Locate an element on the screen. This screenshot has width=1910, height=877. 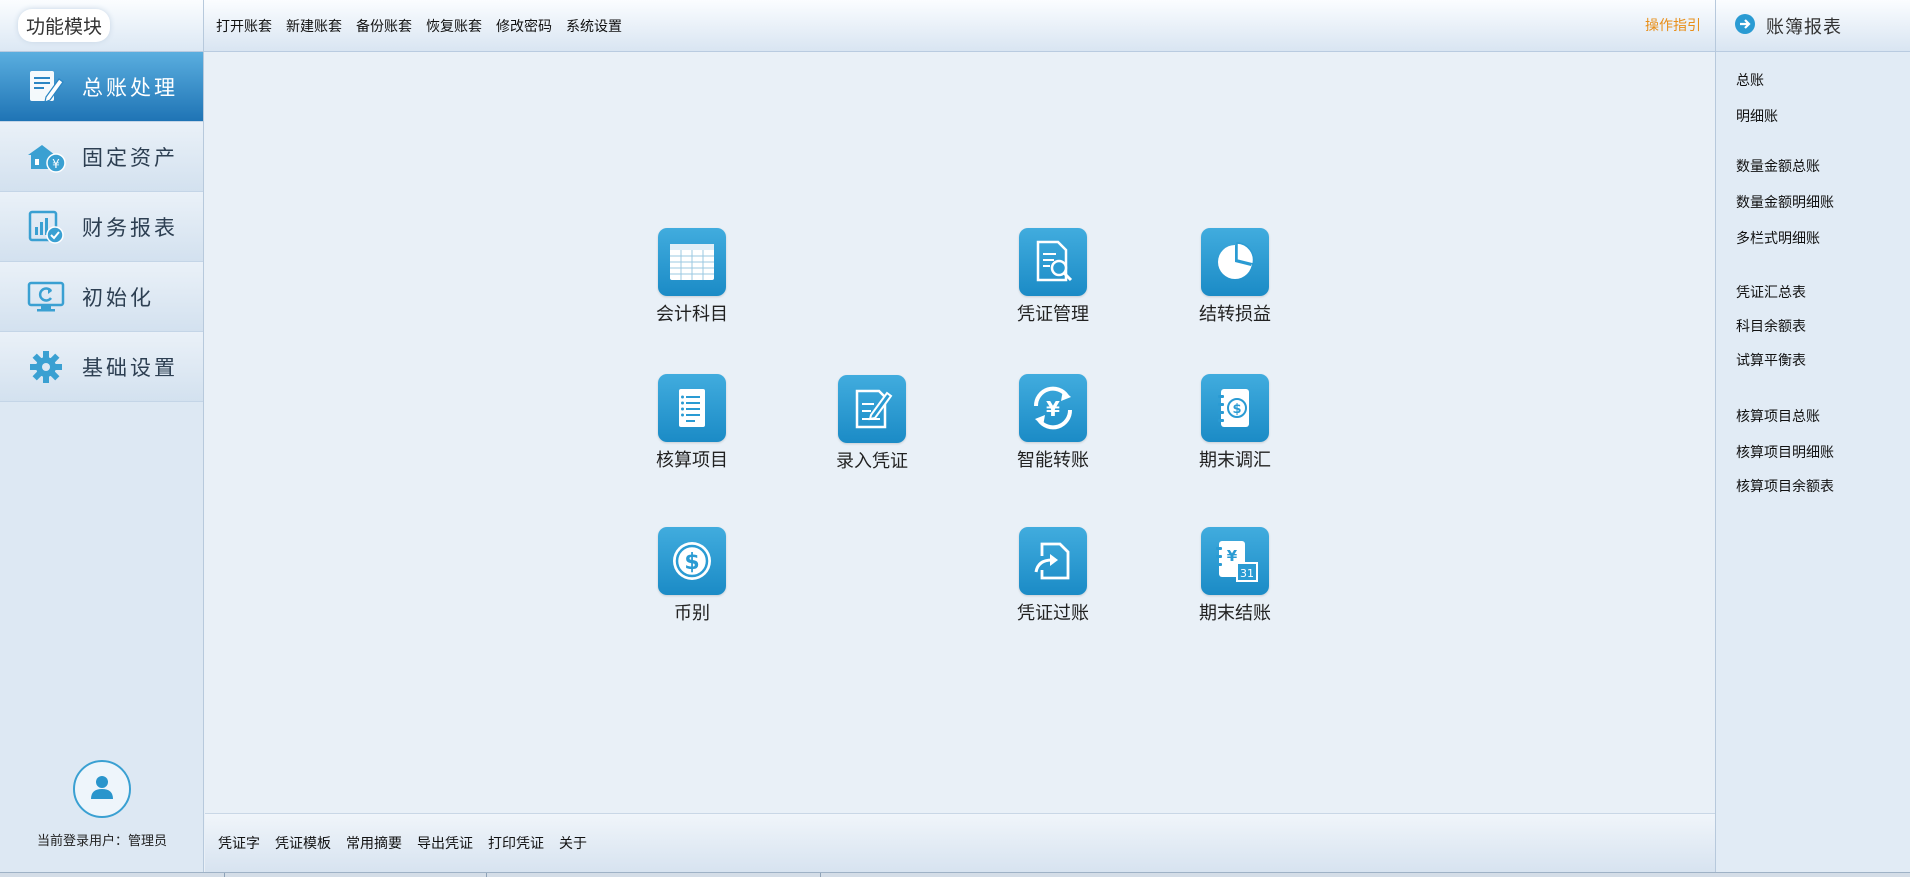
document-edit-icon is located at coordinates (872, 409).